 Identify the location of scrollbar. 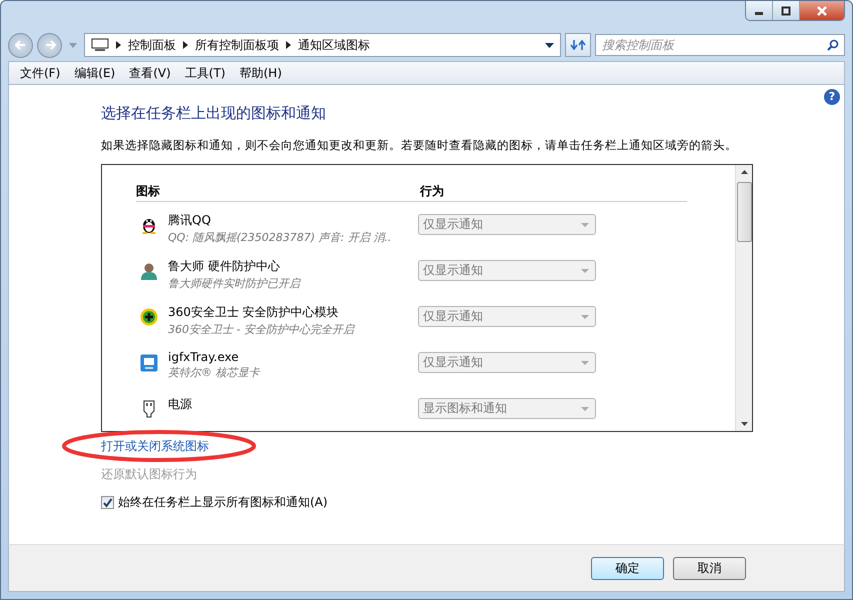
(743, 298).